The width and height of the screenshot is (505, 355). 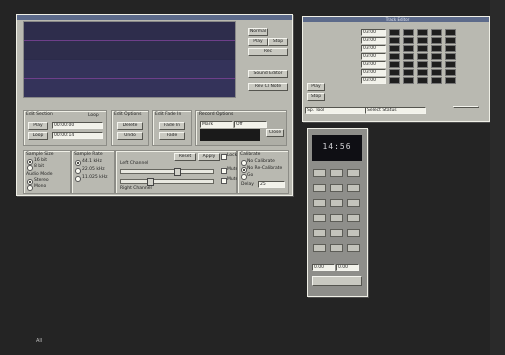 I want to click on player-key-mute, so click(x=319, y=248).